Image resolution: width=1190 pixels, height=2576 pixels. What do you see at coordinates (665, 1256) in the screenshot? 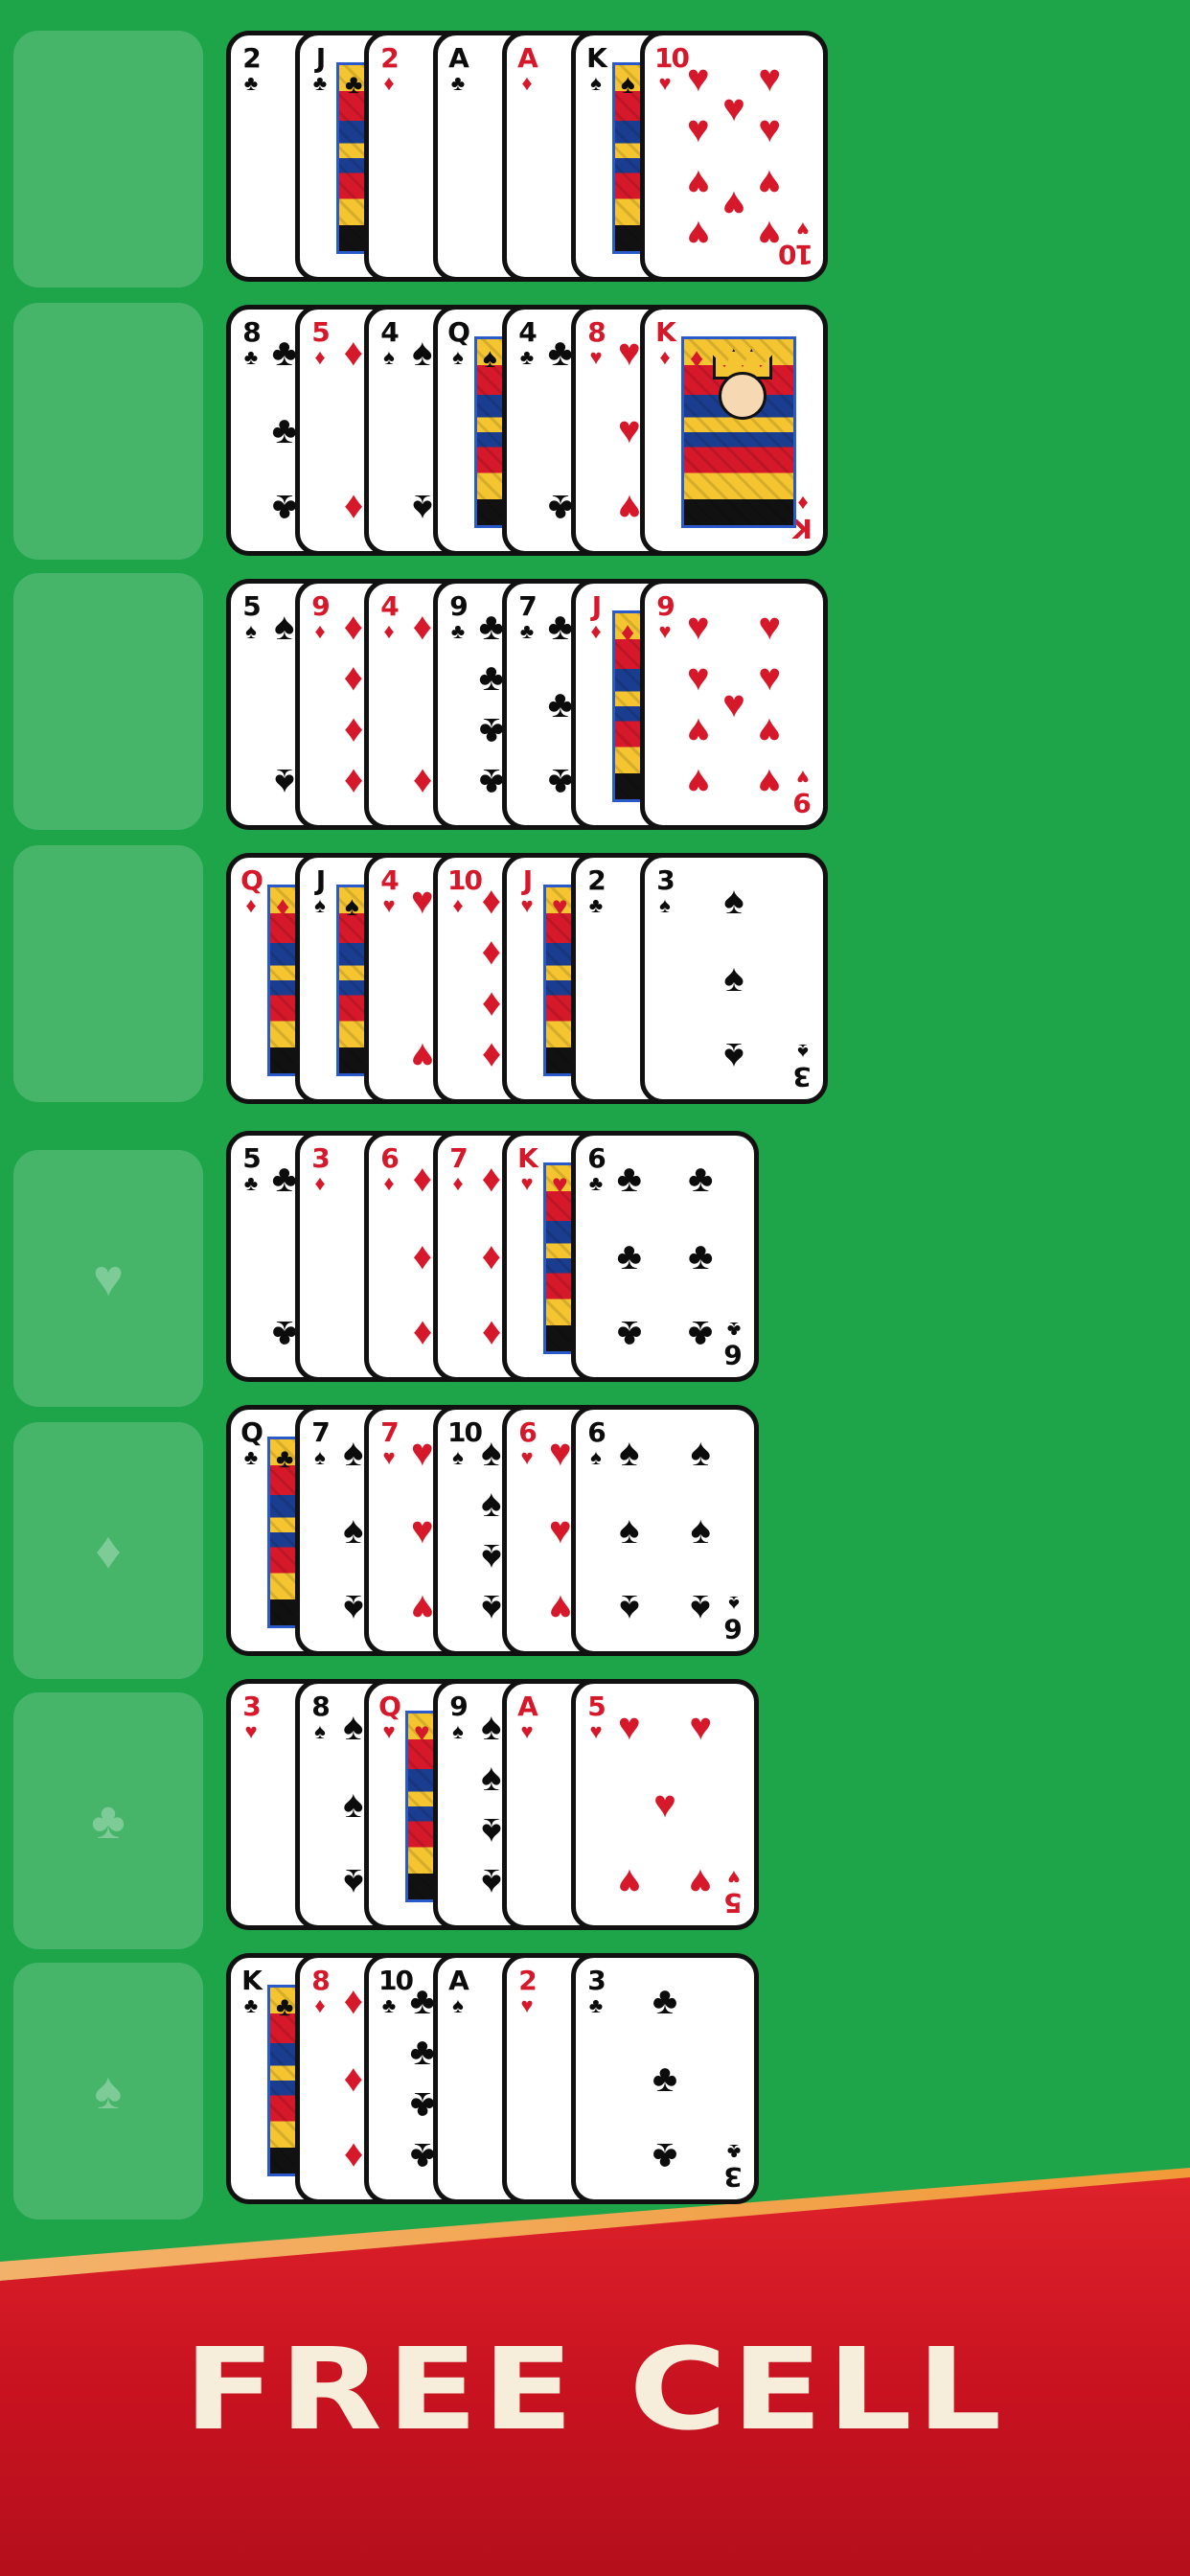
I see `playing-card: 6 ♣ 6 ♣ ♣ ♣ ♣ ♣ ♣ ♣` at bounding box center [665, 1256].